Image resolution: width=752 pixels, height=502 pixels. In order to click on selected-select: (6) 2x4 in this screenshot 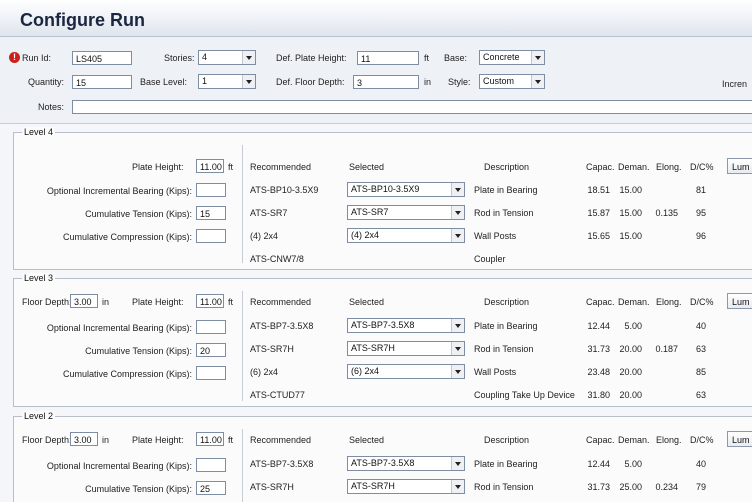, I will do `click(406, 371)`.